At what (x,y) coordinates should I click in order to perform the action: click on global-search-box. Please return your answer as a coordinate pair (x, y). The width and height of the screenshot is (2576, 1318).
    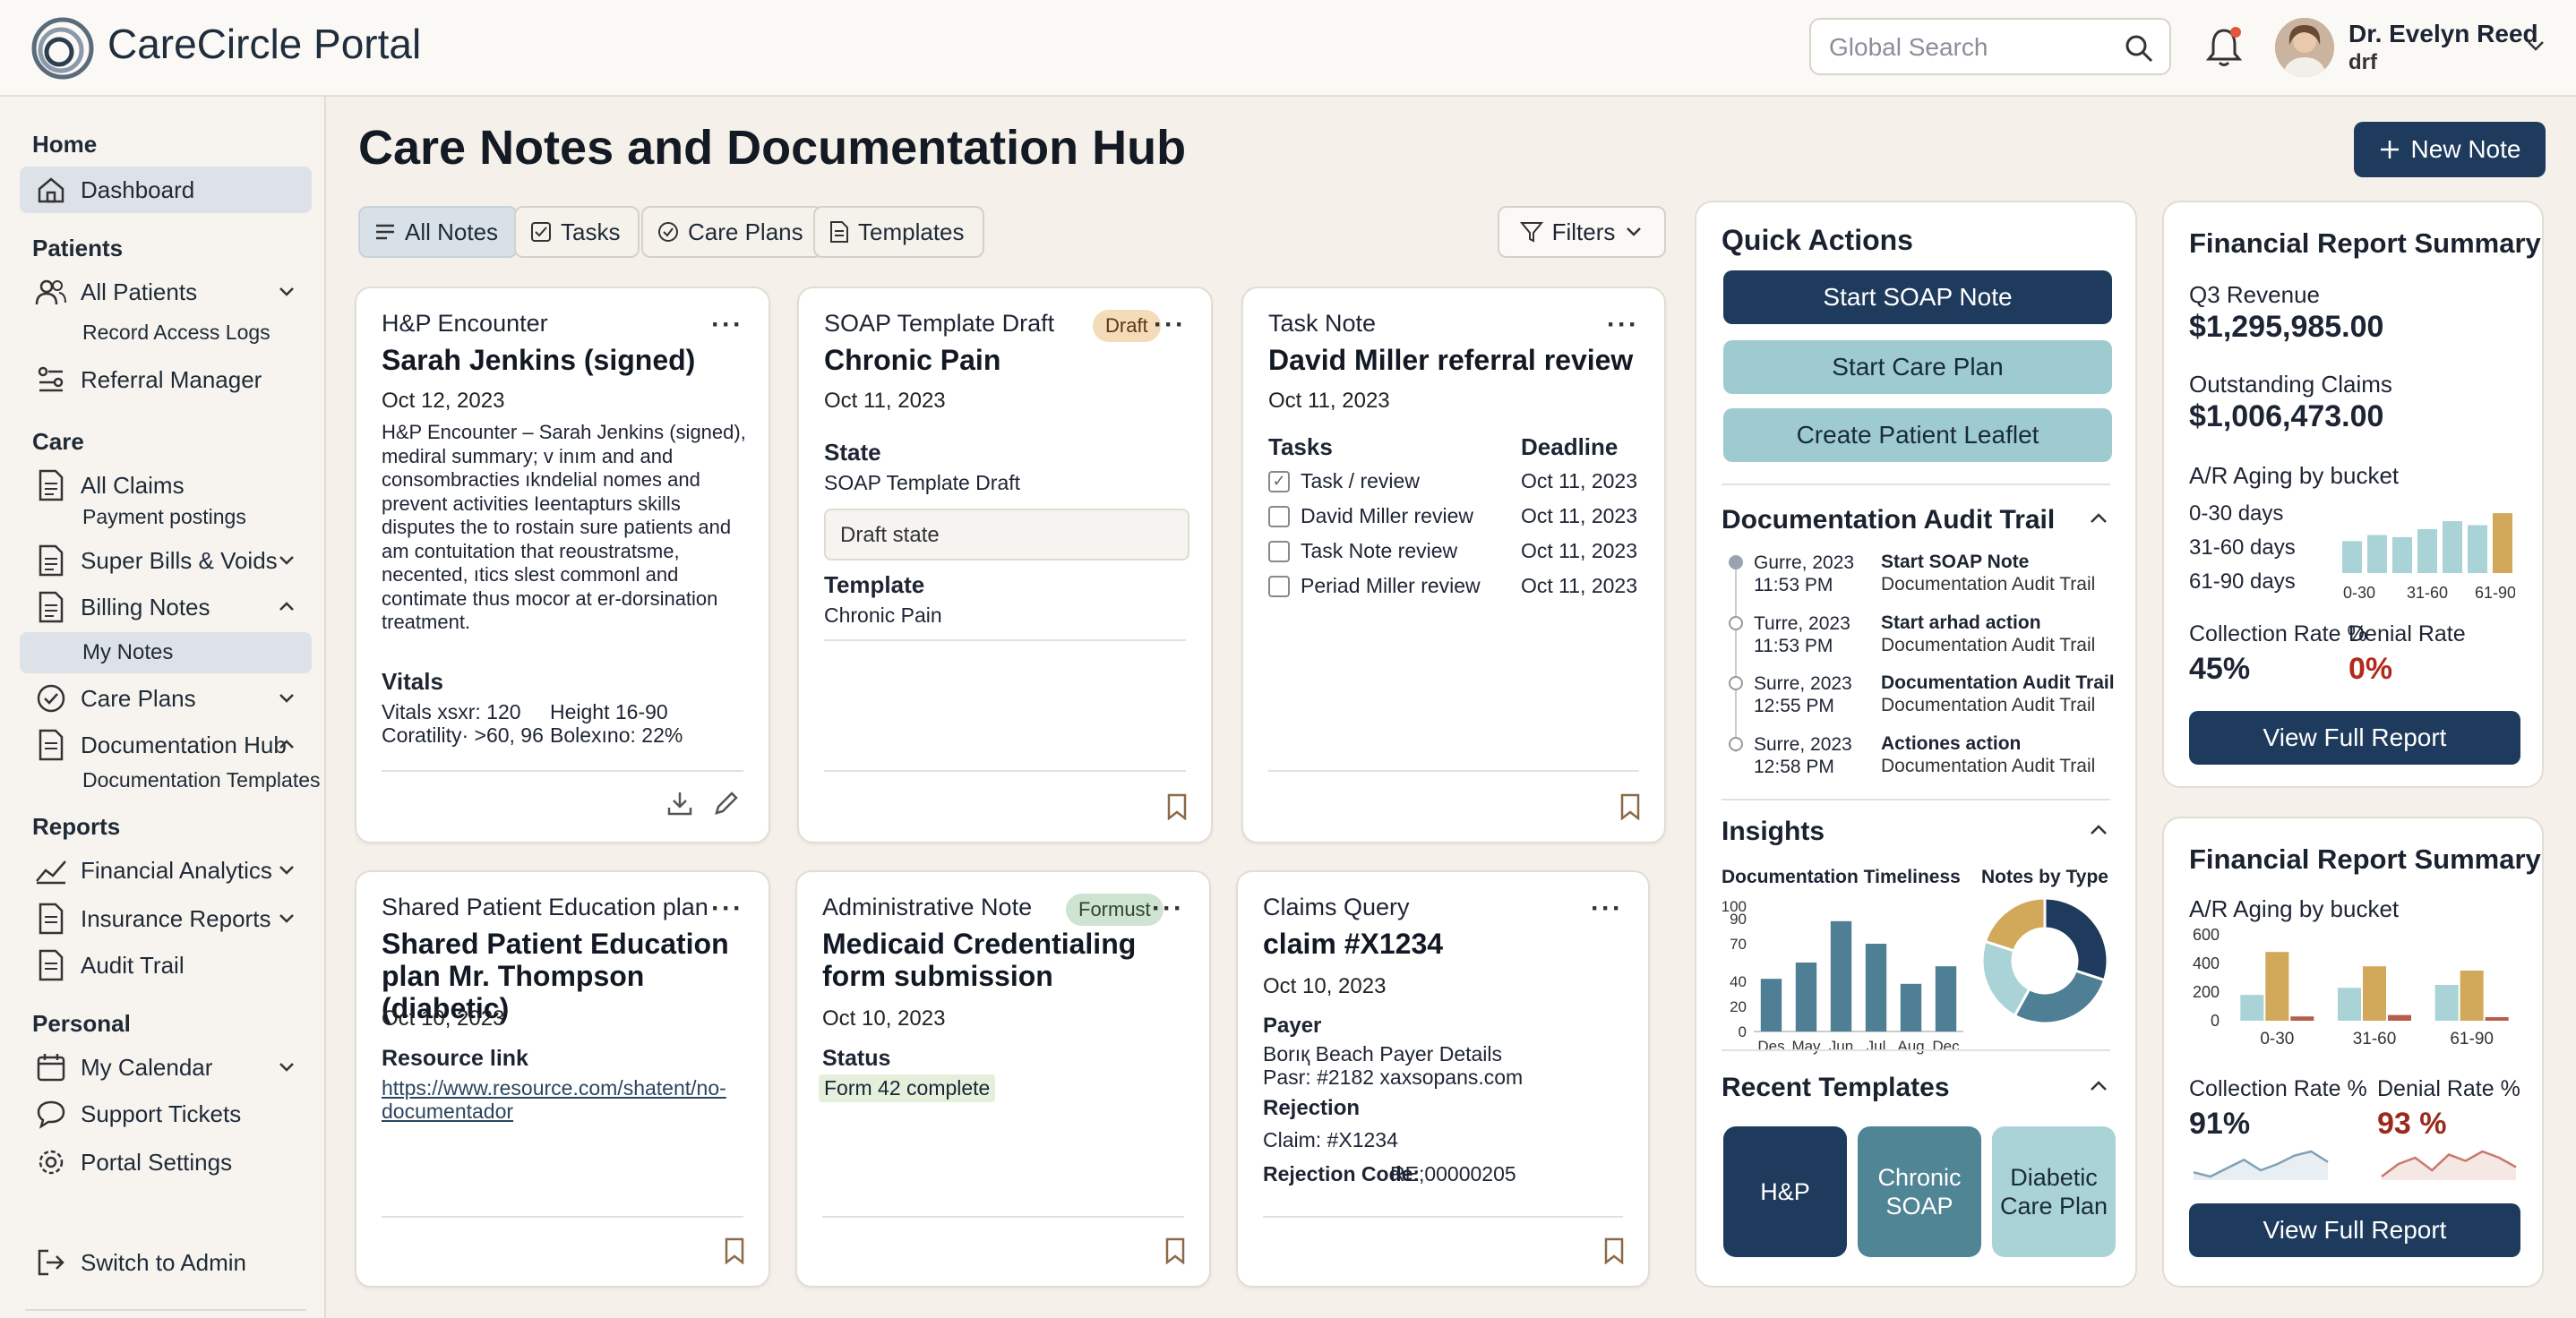
    Looking at the image, I should click on (1990, 46).